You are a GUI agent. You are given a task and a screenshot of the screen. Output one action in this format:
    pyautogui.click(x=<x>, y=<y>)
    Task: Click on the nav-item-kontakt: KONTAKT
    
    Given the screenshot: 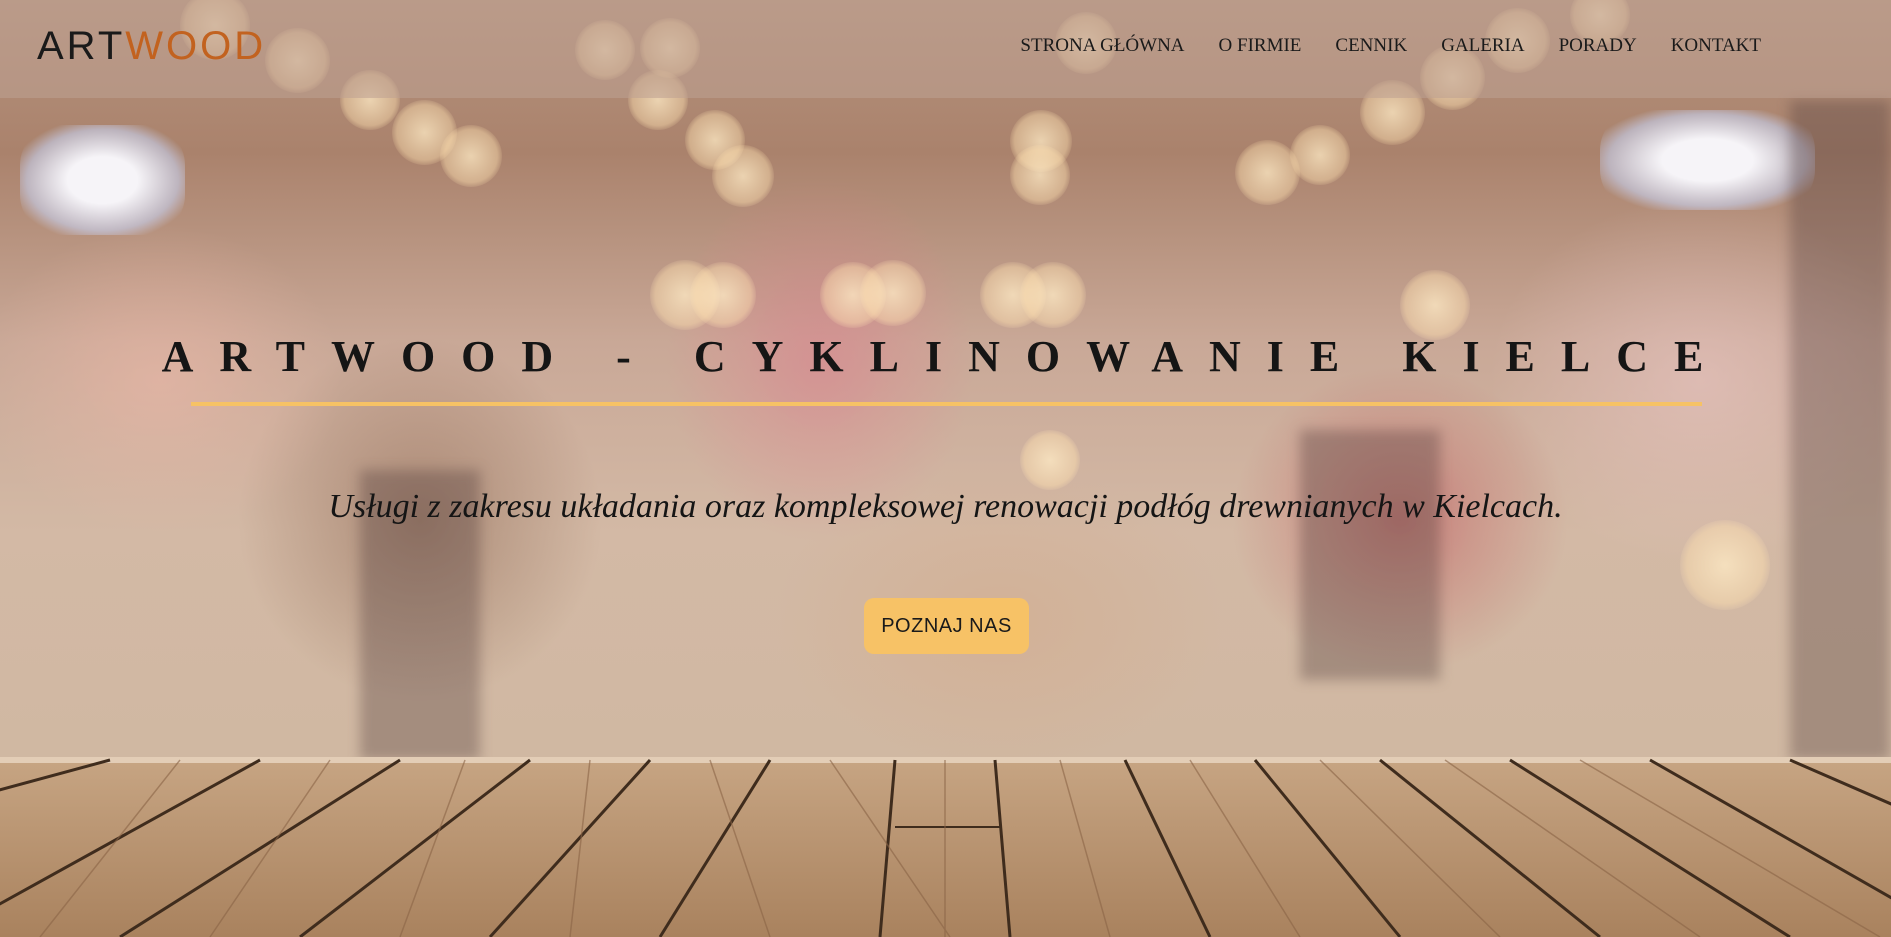 What is the action you would take?
    pyautogui.click(x=1716, y=46)
    